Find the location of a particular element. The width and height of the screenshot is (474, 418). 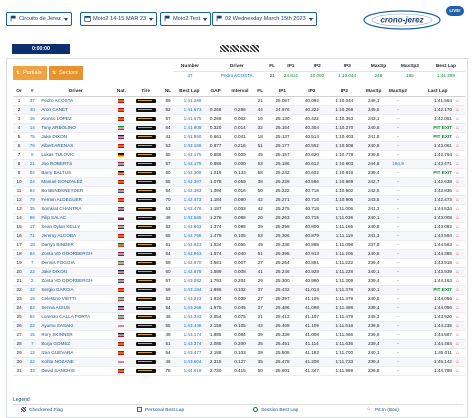

col-header: Best Lap is located at coordinates (189, 92).